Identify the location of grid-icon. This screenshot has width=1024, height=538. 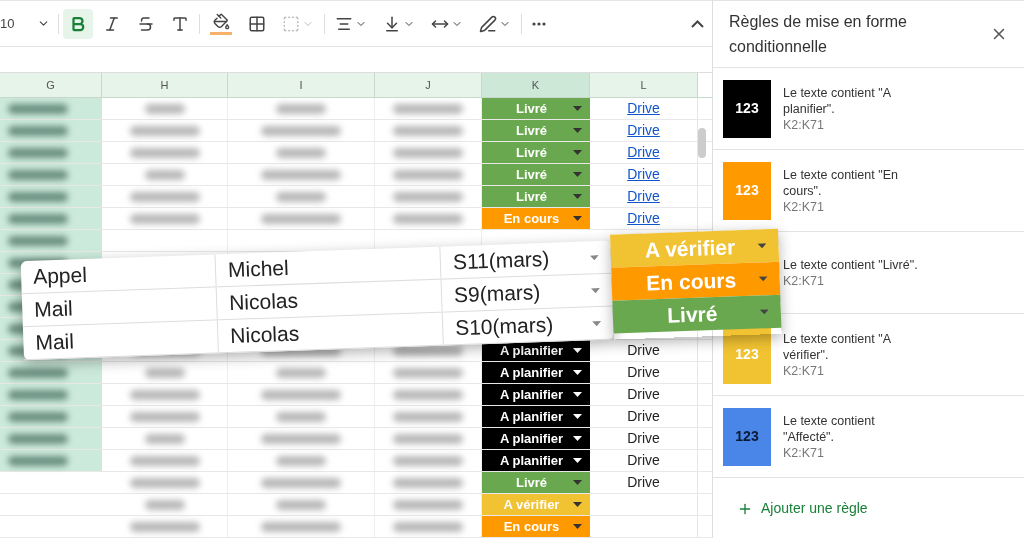
(257, 23).